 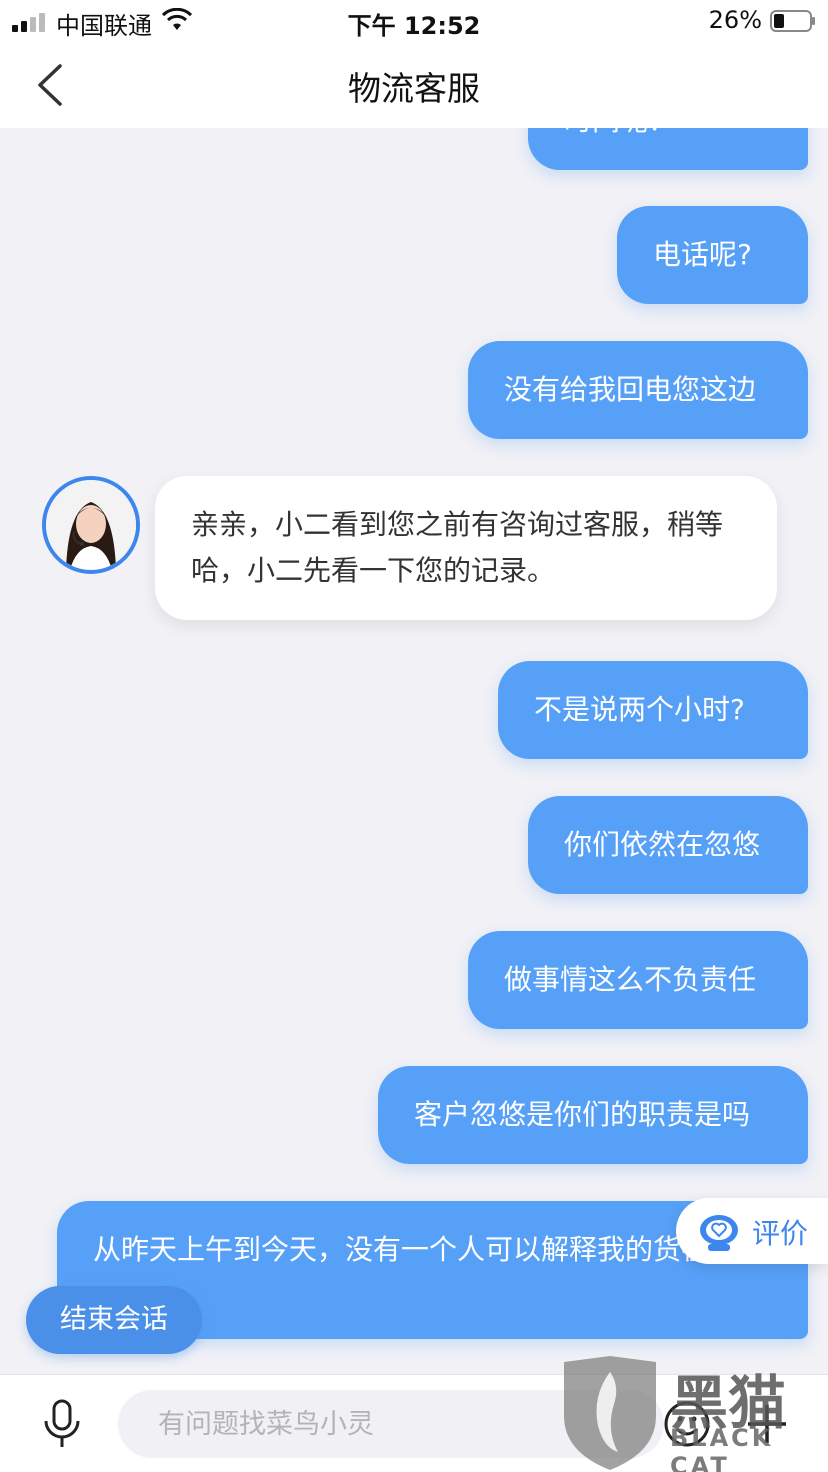 What do you see at coordinates (414, 26) in the screenshot?
I see `clock: 下午 12:52` at bounding box center [414, 26].